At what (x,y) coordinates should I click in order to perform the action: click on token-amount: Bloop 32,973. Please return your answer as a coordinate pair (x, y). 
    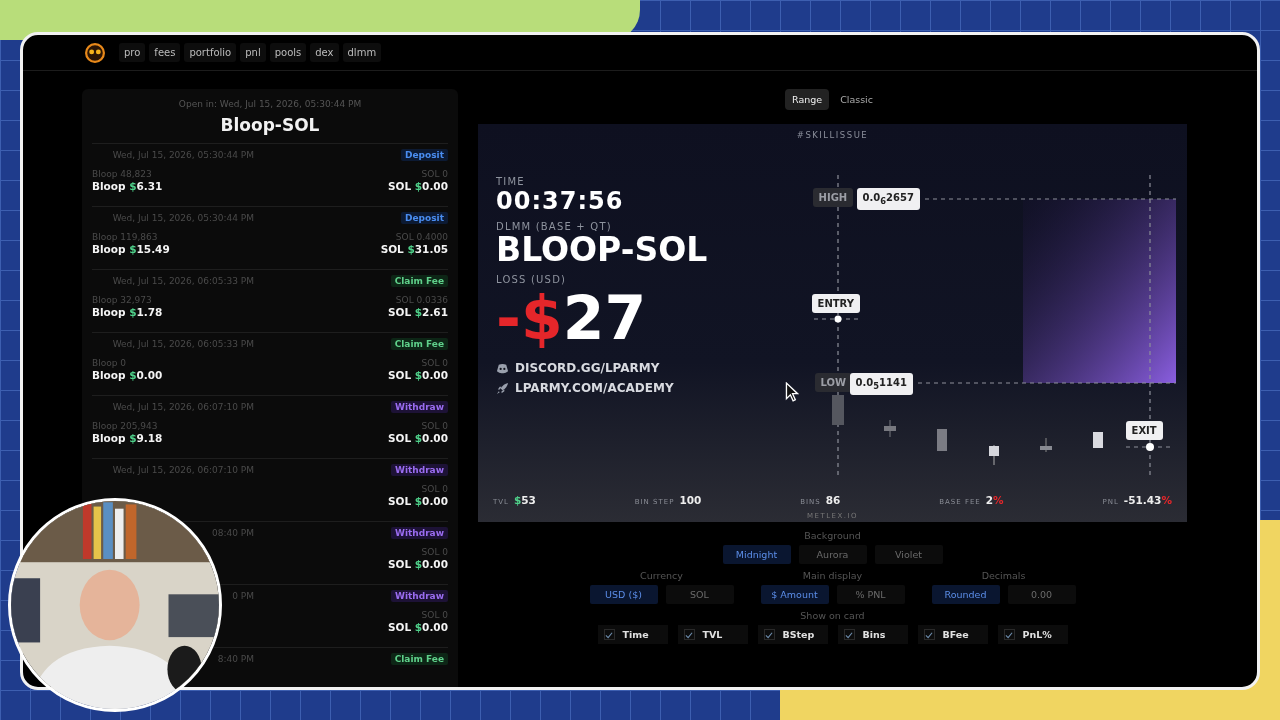
    Looking at the image, I should click on (122, 300).